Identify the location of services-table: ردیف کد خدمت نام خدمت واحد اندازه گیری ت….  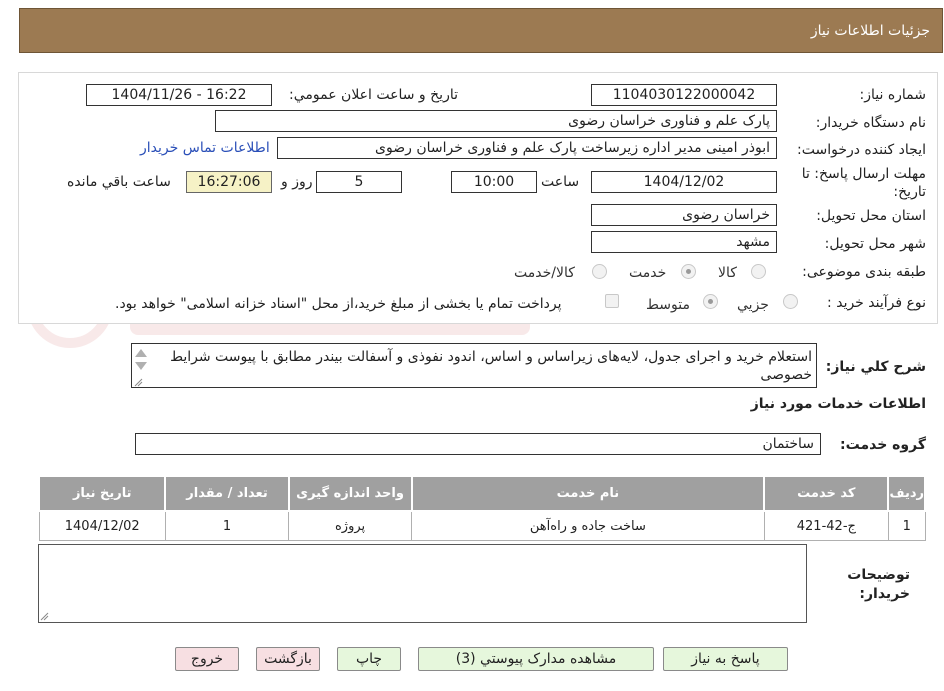
(481, 508).